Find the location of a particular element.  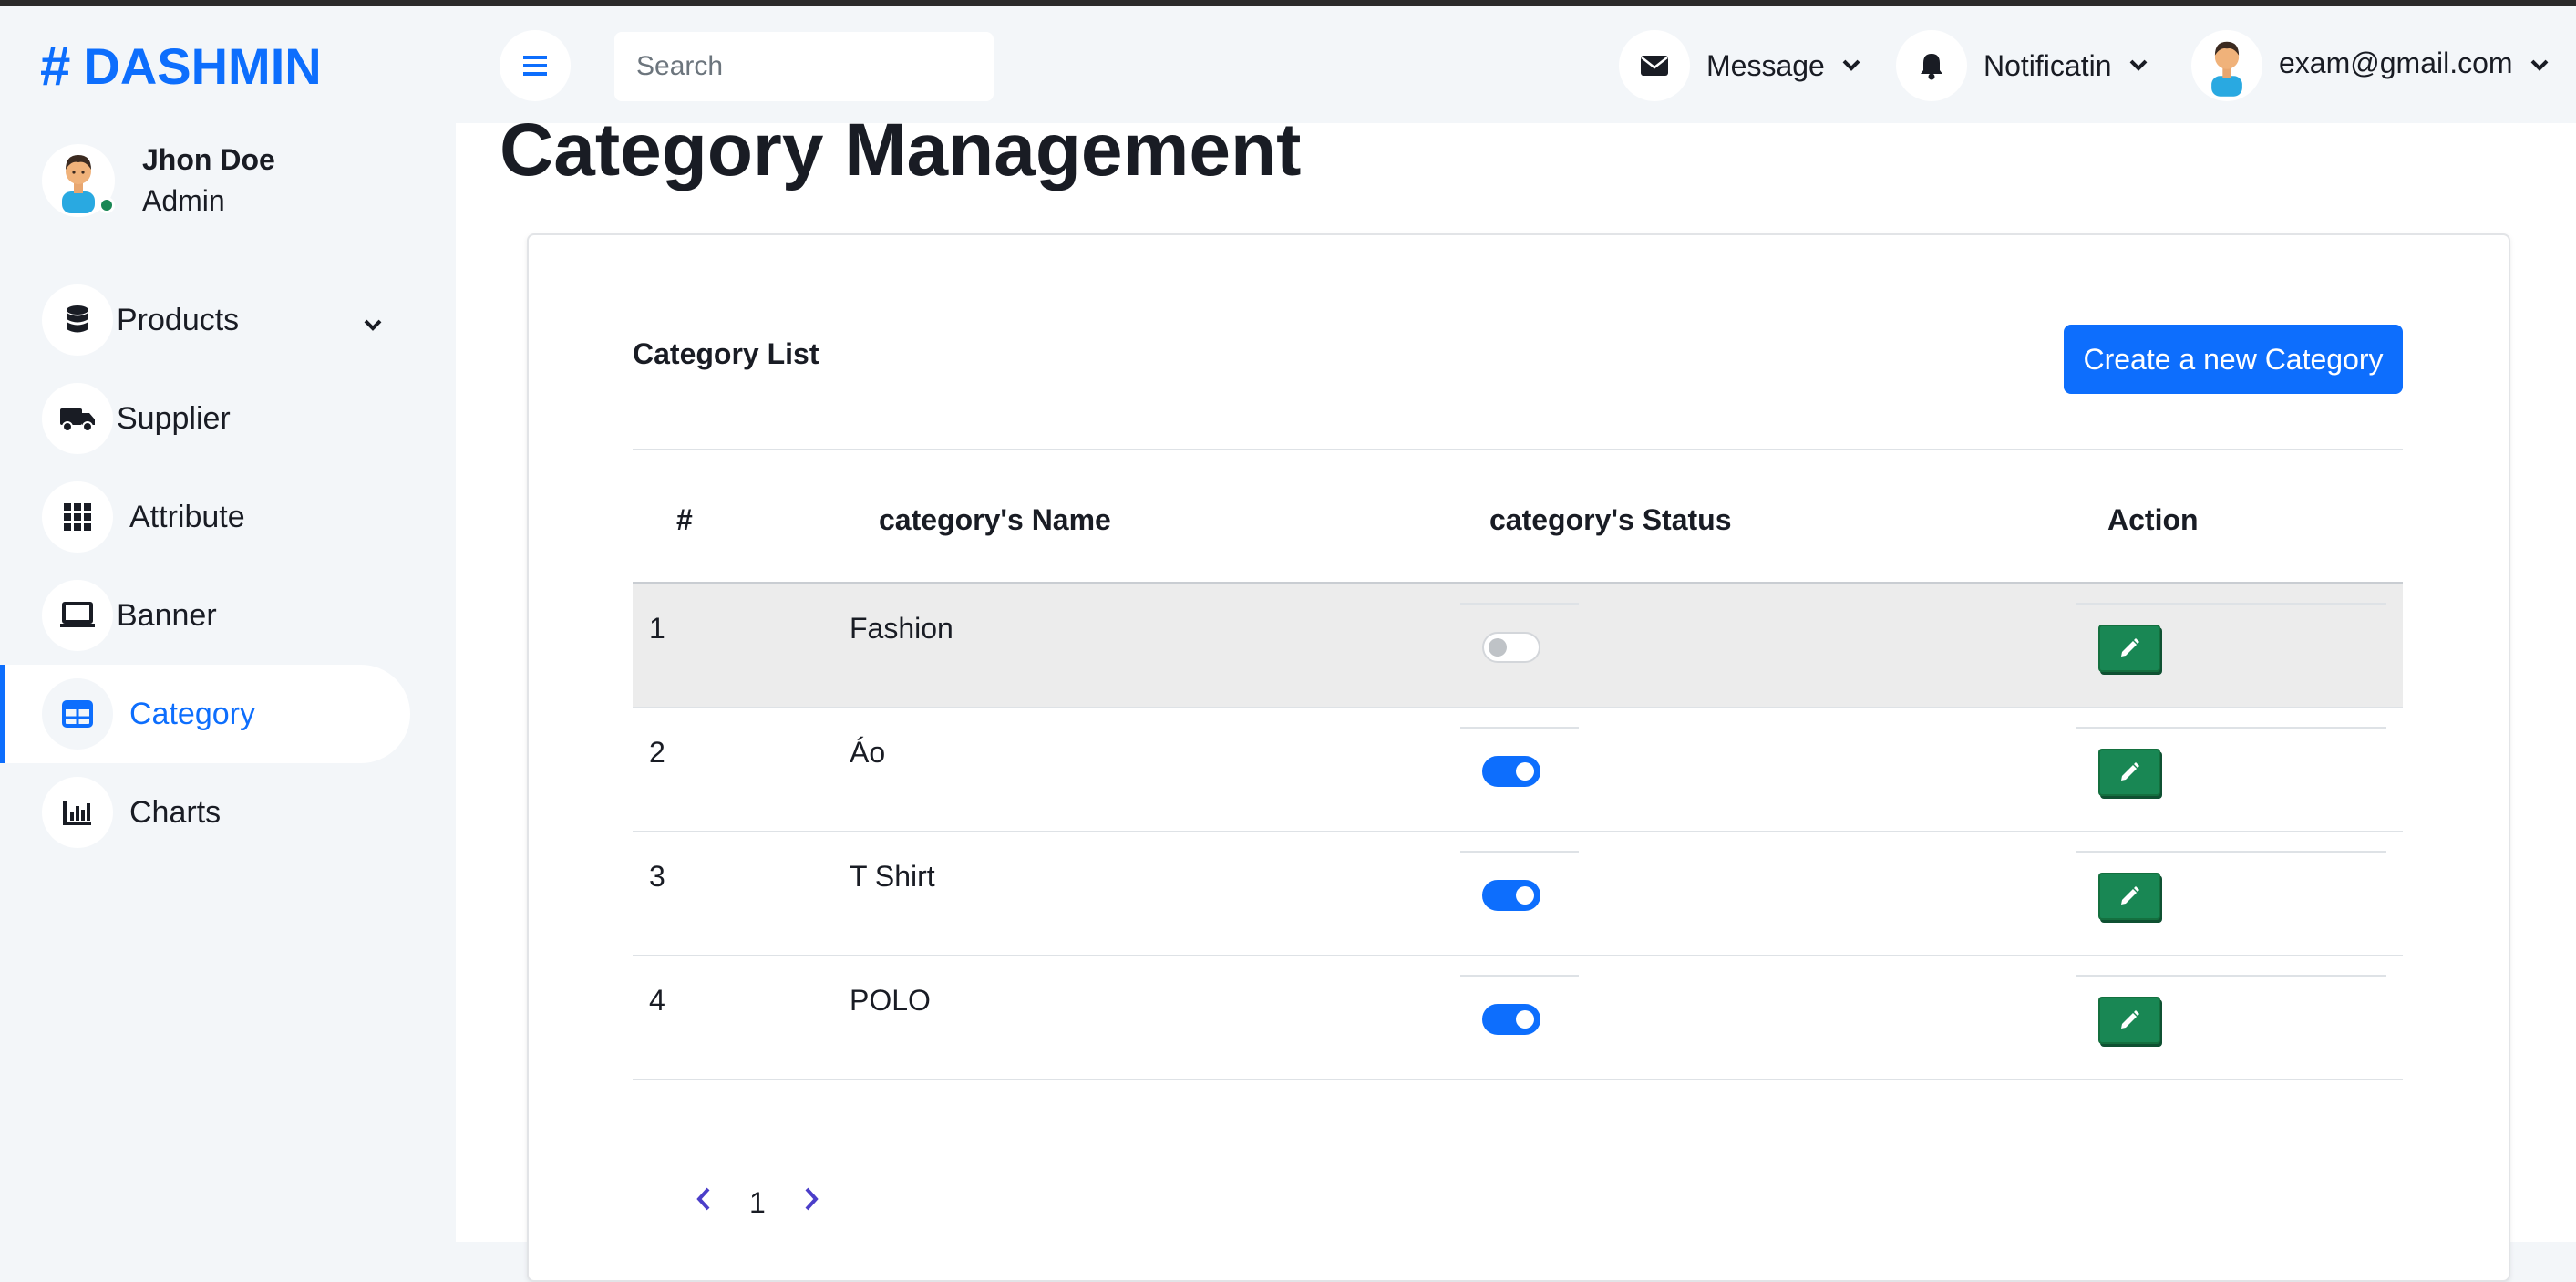

notification-label: Notificatin is located at coordinates (2048, 65).